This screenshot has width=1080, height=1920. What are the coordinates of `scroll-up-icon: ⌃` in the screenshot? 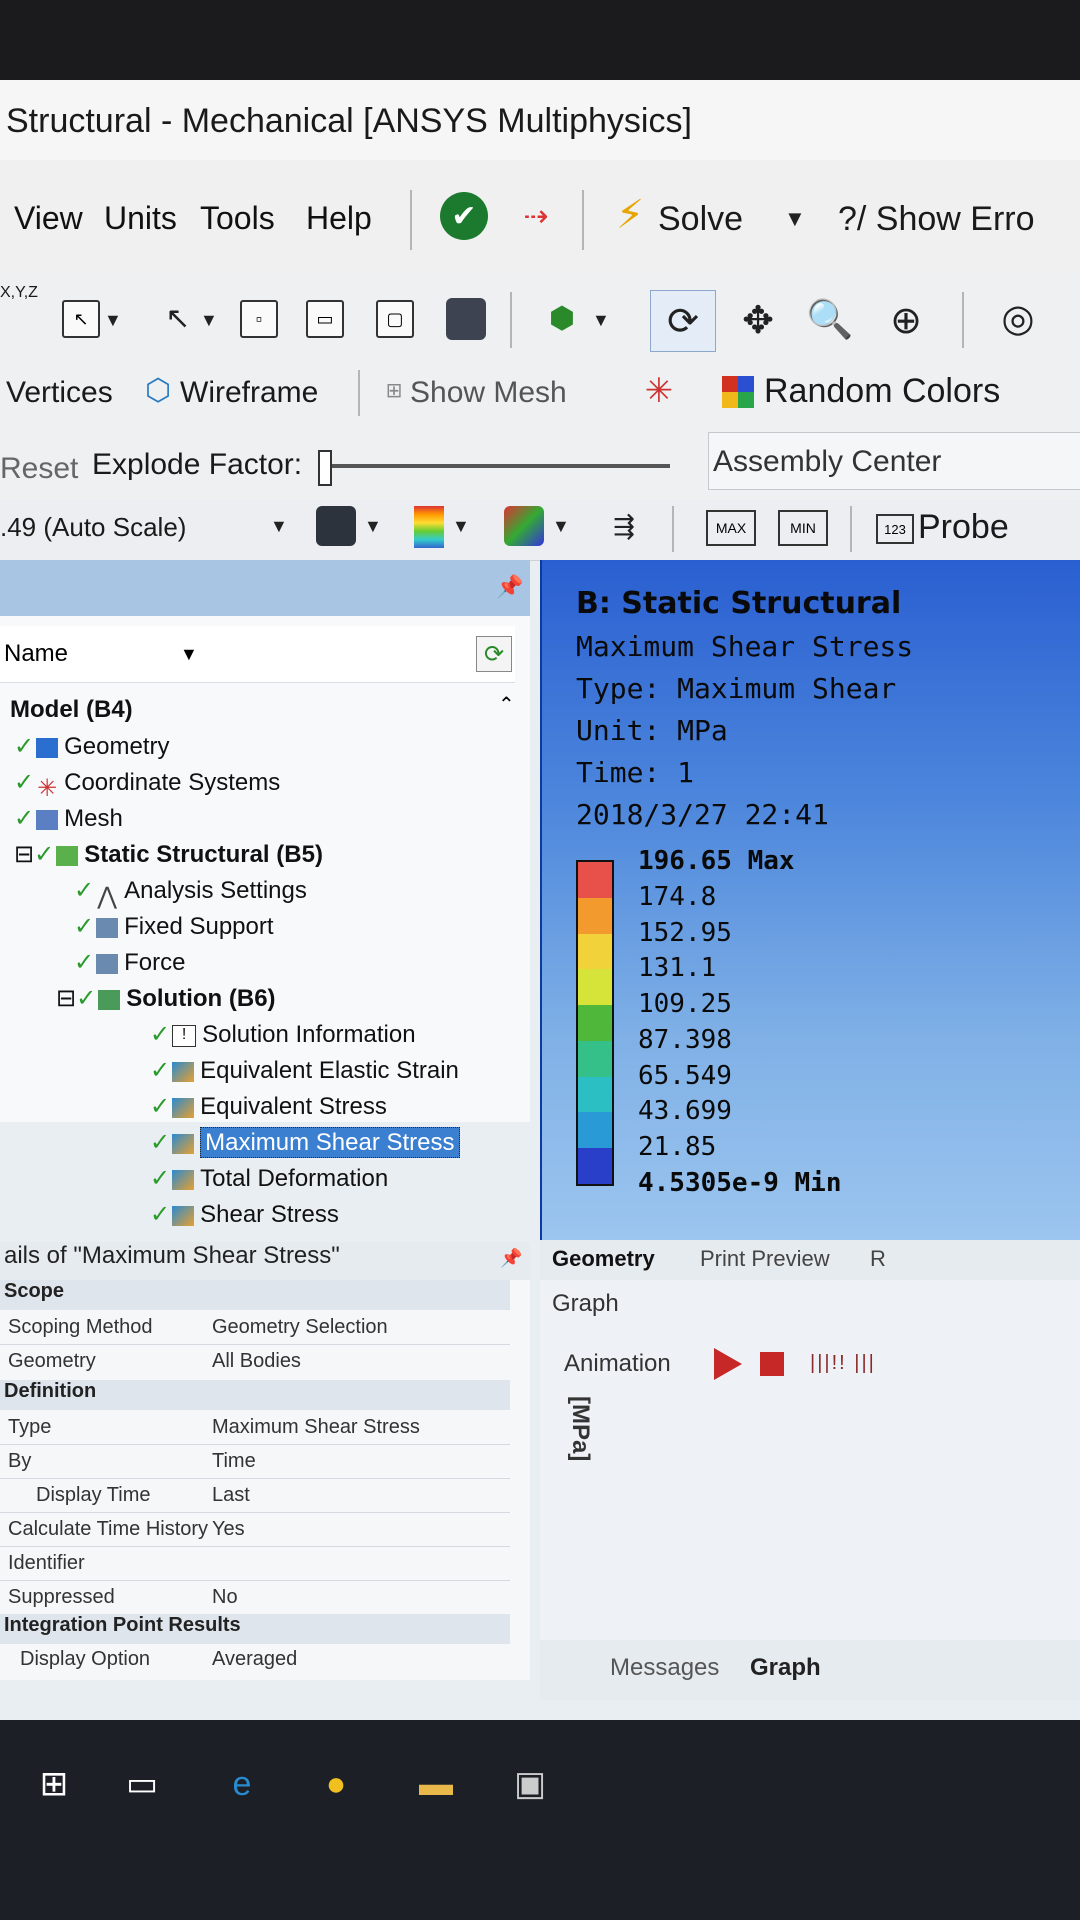 It's located at (506, 704).